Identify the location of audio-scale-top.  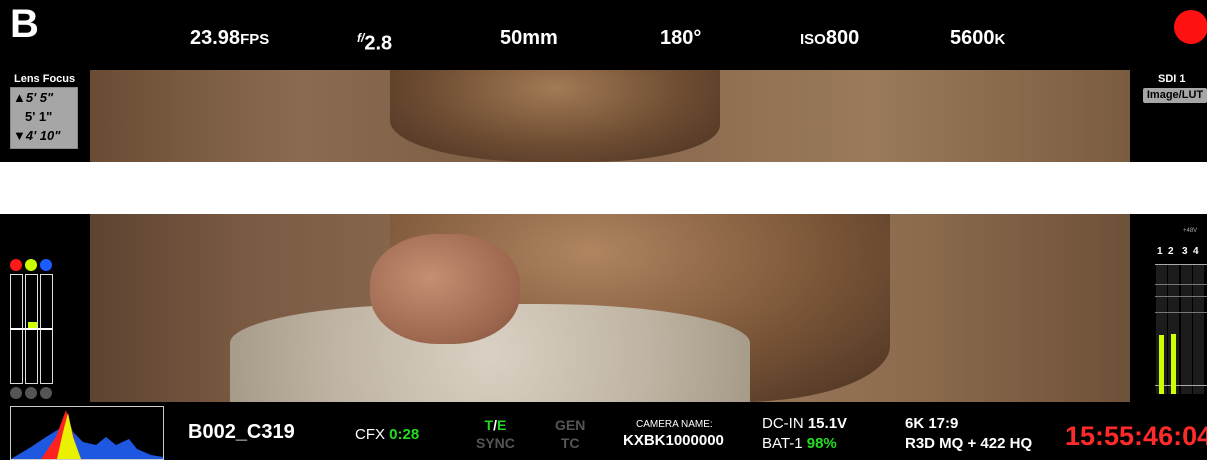
(1181, 264).